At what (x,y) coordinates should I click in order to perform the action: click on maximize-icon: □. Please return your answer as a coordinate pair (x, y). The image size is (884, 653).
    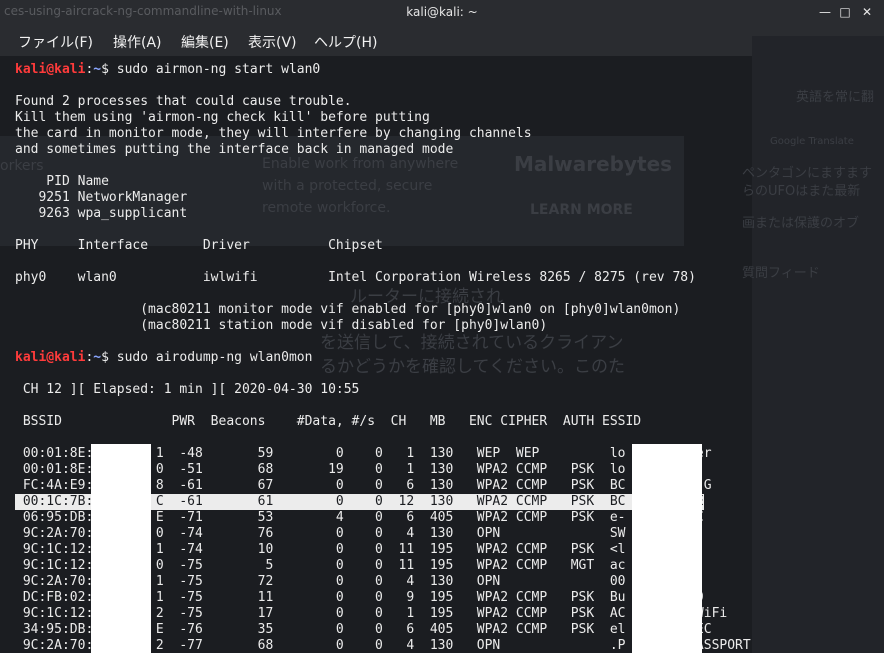
    Looking at the image, I should click on (845, 12).